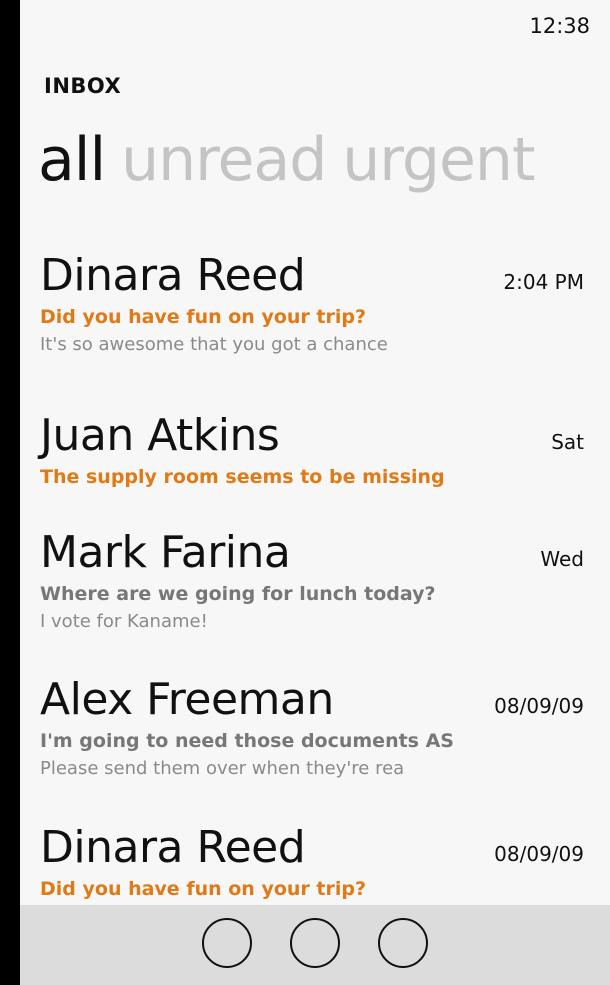 Image resolution: width=610 pixels, height=985 pixels. What do you see at coordinates (562, 559) in the screenshot?
I see `message-time: Wed` at bounding box center [562, 559].